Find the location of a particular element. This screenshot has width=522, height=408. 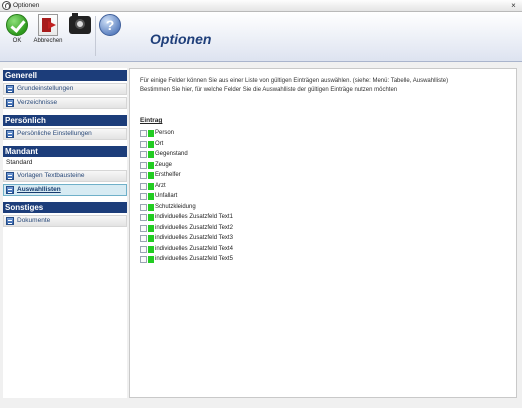

user-page-icon is located at coordinates (10, 134).